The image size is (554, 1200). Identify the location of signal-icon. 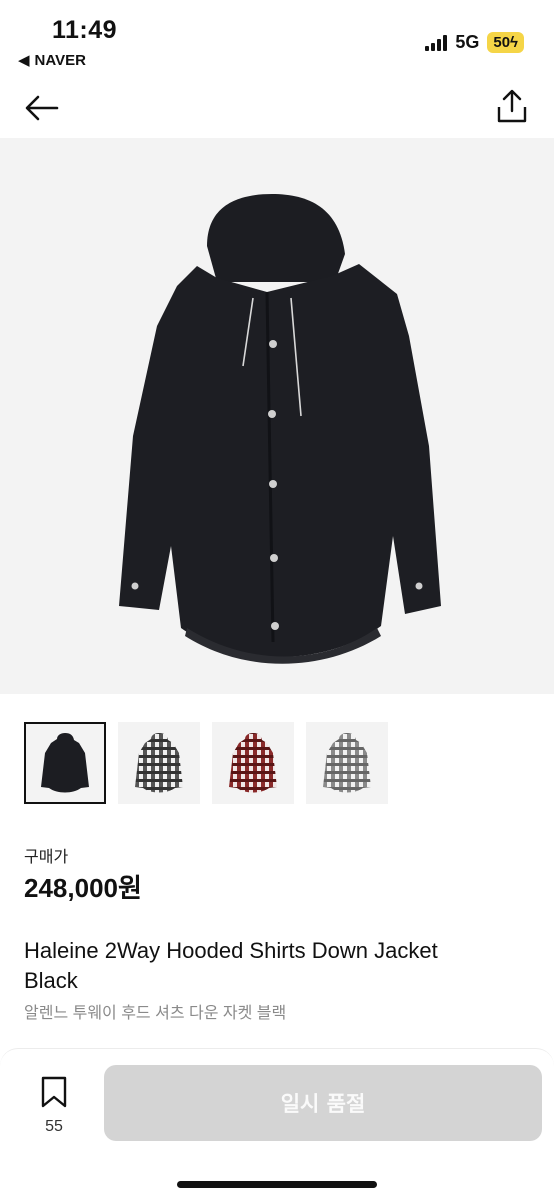
(436, 42).